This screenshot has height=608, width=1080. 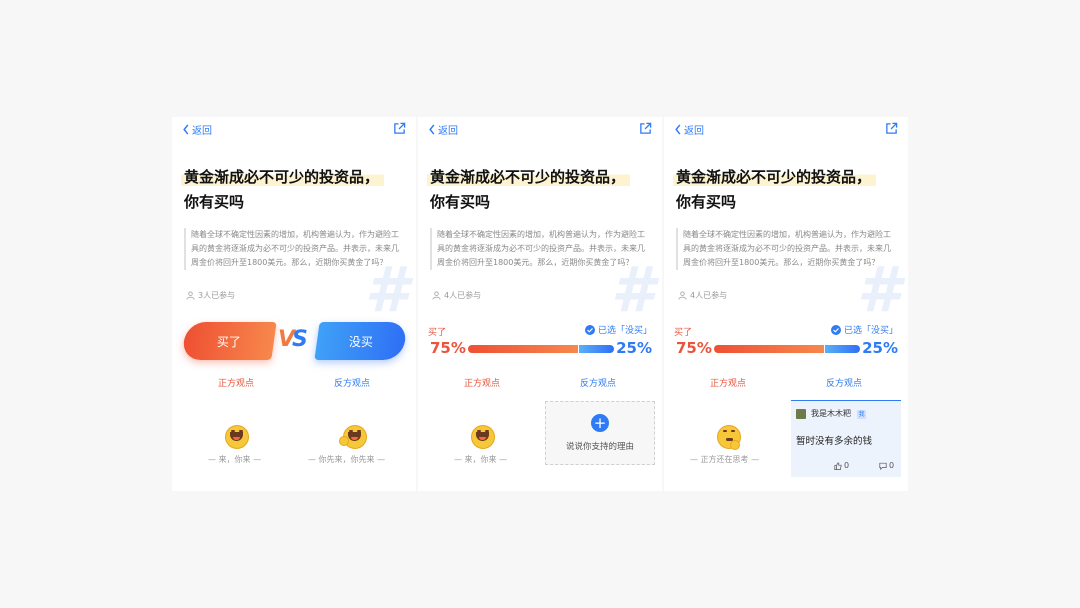 What do you see at coordinates (883, 466) in the screenshot?
I see `comment-icon` at bounding box center [883, 466].